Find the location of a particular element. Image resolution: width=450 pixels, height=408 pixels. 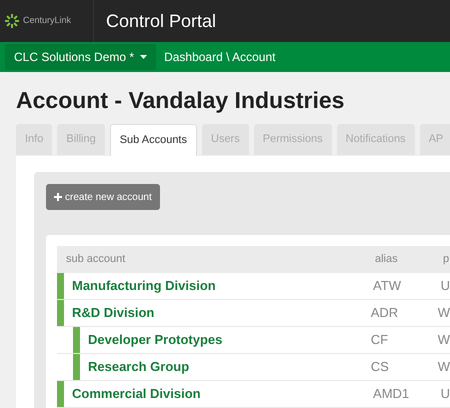

sub-account-link: Manufacturing Division is located at coordinates (144, 286).